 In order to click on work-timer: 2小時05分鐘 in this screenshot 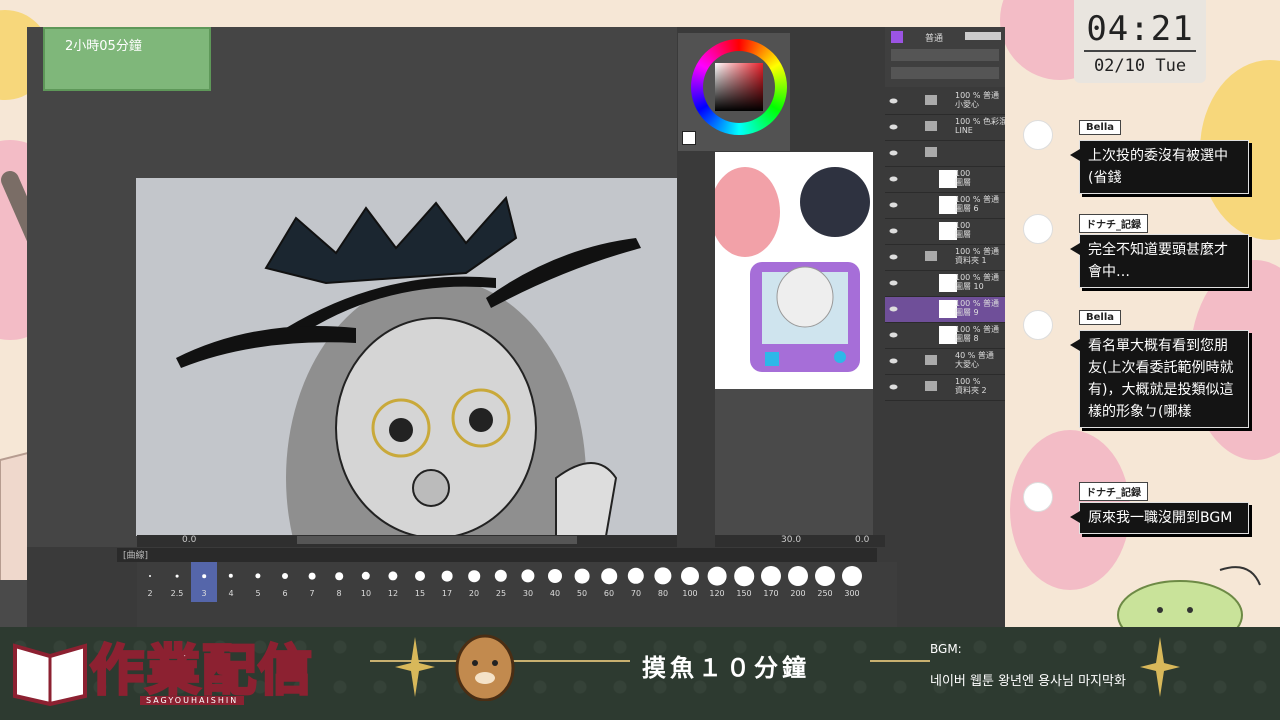, I will do `click(127, 59)`.